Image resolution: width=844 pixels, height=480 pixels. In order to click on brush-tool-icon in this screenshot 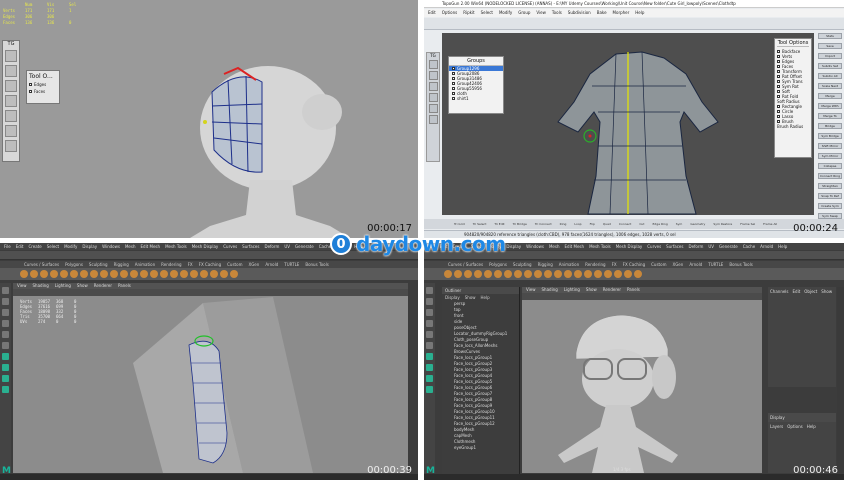, I will do `click(433, 108)`.